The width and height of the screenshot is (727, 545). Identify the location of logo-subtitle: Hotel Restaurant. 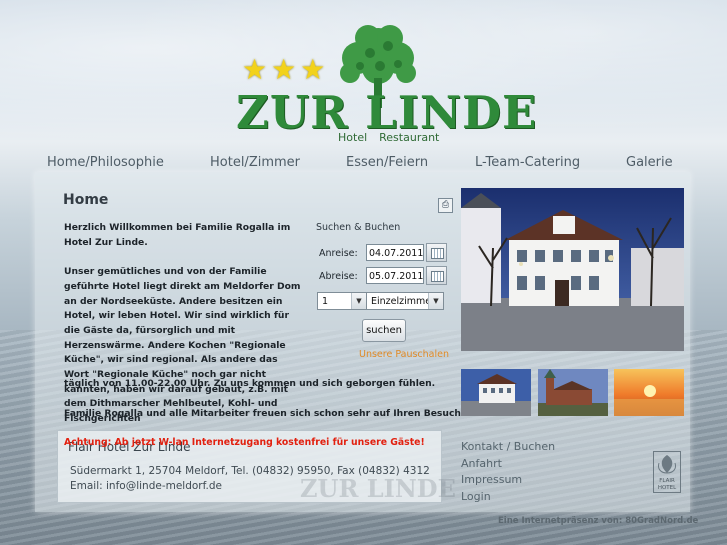
(394, 137).